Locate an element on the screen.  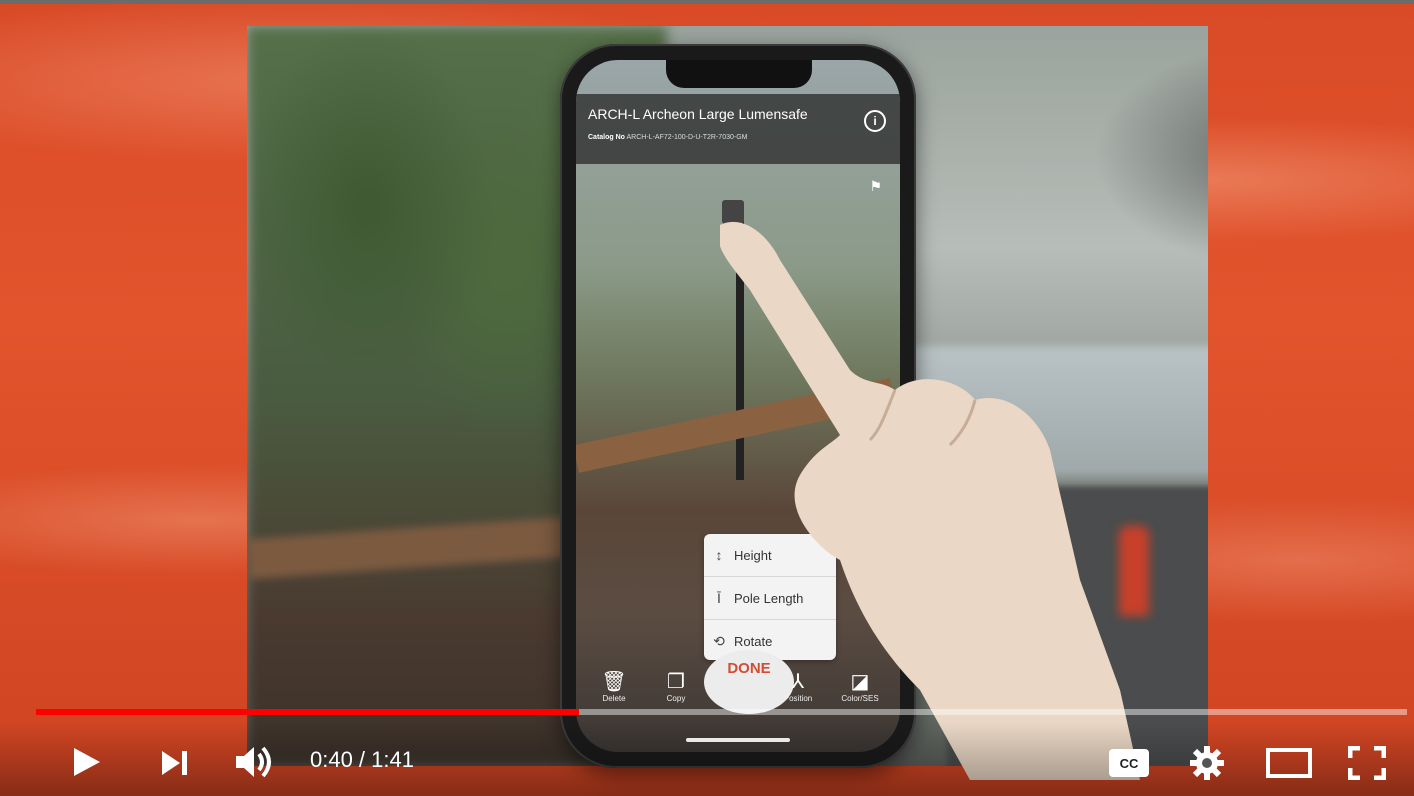
copy-button: ❐ Copy is located at coordinates (676, 686).